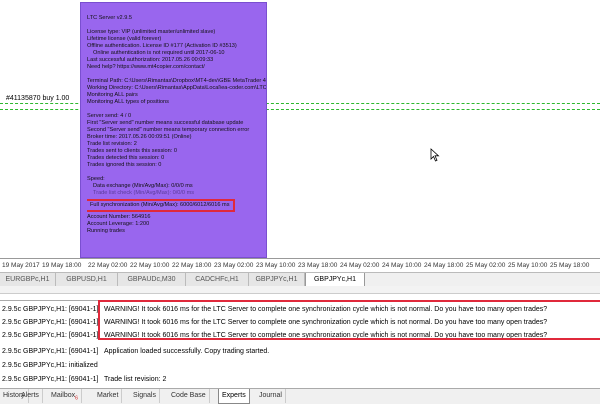 This screenshot has width=600, height=405. I want to click on log-source: 2.9.5c GBPJPYc,H1: initialized, so click(50, 365).